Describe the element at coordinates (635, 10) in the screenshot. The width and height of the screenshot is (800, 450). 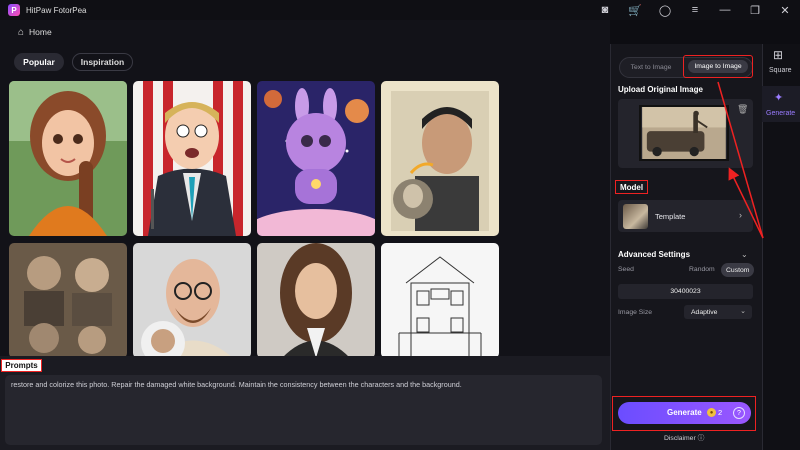
I see `gift-icon: 🛒` at that location.